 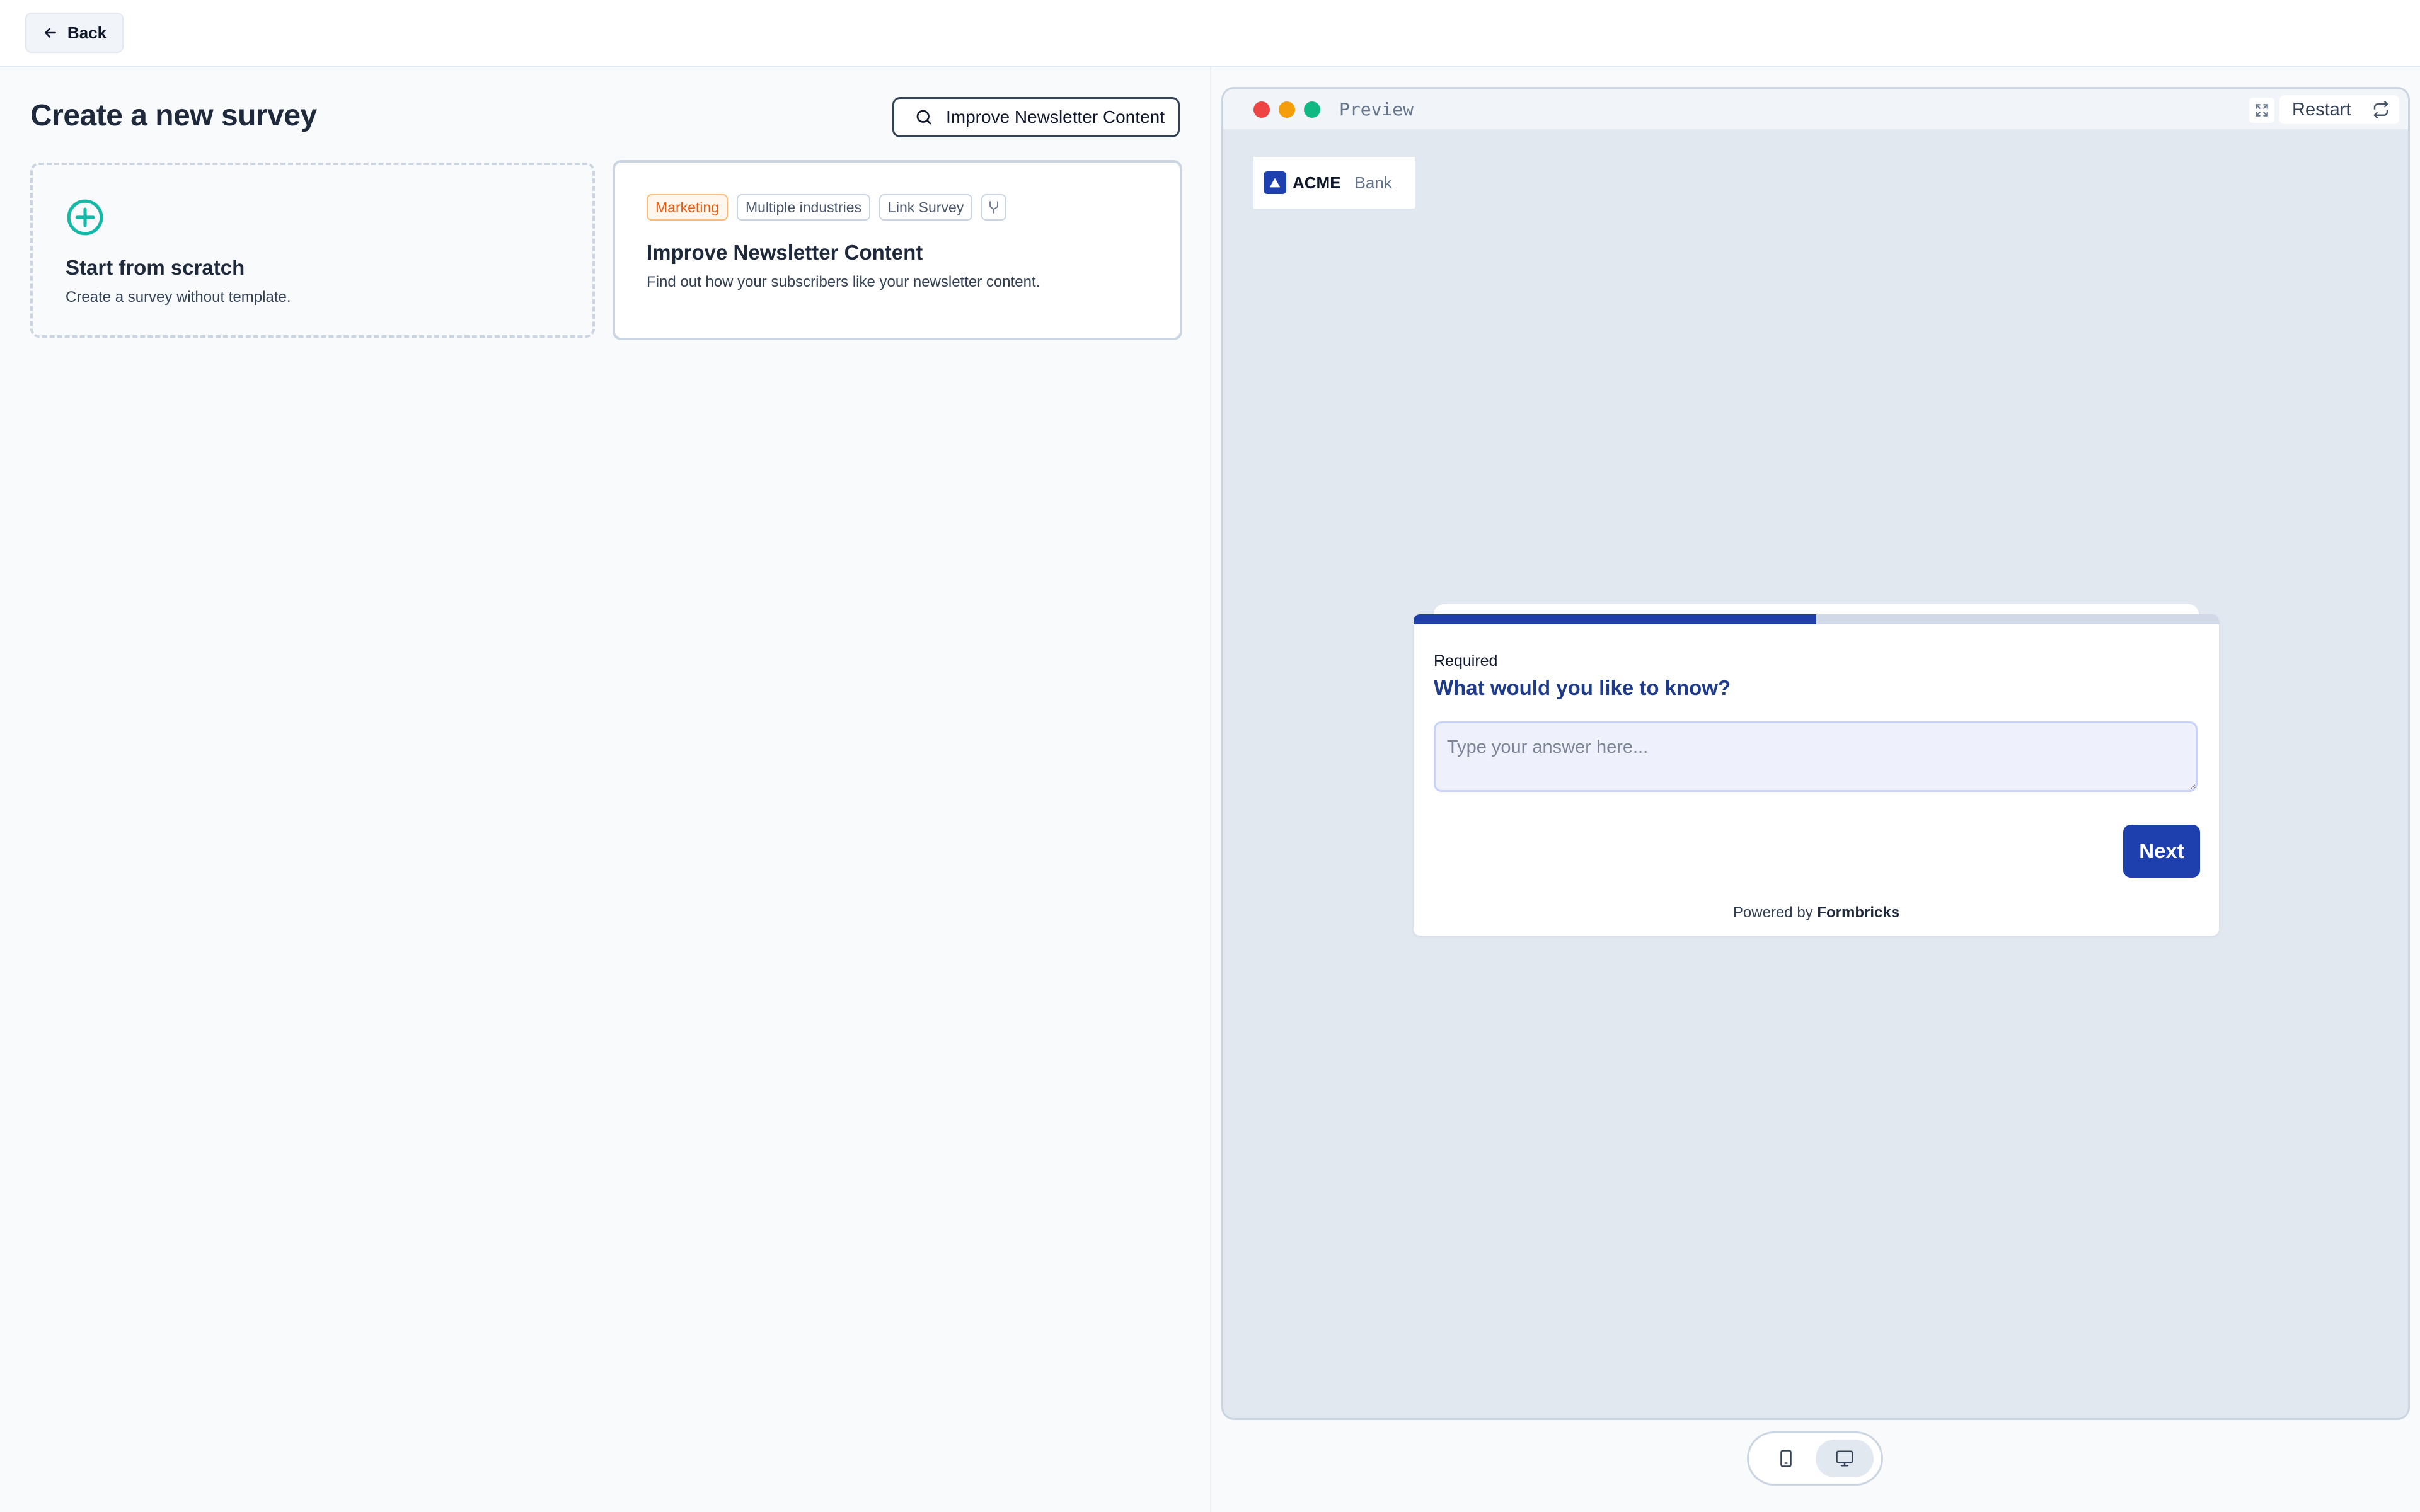 I want to click on powered-prefix: Powered by, so click(x=1773, y=912).